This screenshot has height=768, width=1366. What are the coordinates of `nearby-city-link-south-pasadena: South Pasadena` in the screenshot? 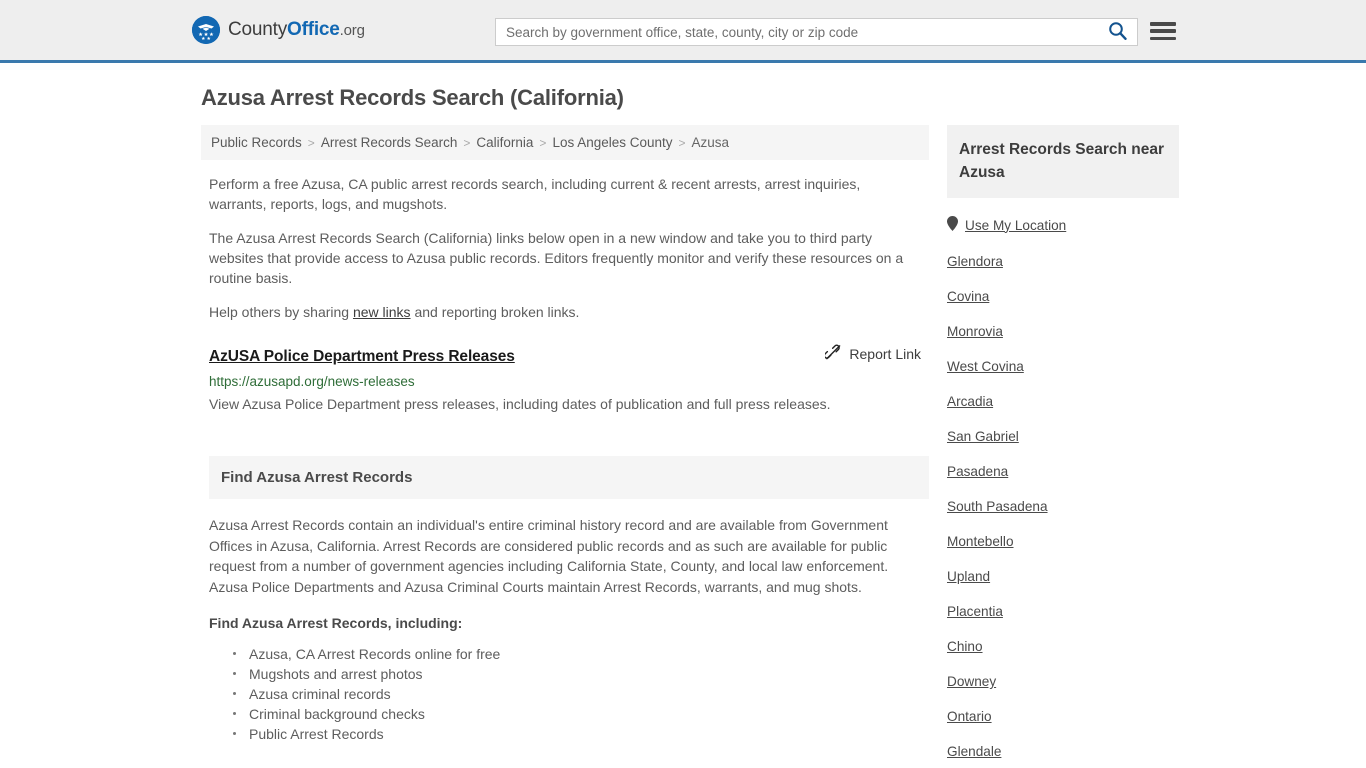 It's located at (997, 506).